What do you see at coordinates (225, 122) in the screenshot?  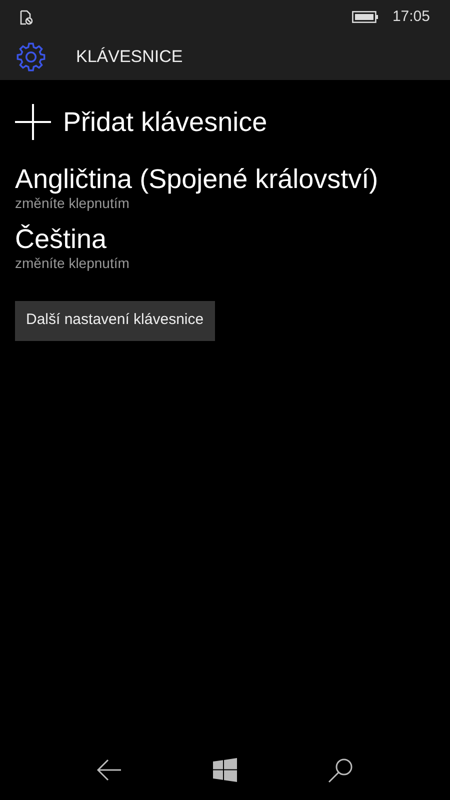 I see `add-keyboard-button: Přidat klávesnice` at bounding box center [225, 122].